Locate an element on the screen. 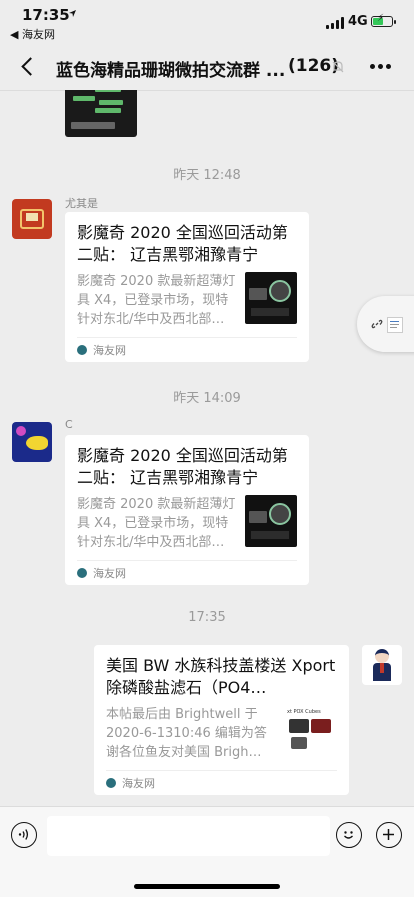 This screenshot has width=414, height=897. emoji-button is located at coordinates (349, 835).